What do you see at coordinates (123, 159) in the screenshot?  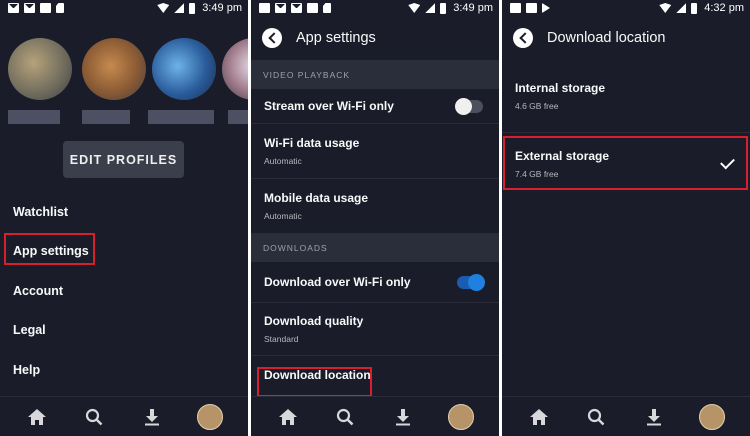 I see `edit-profiles-button: EDIT PROFILES` at bounding box center [123, 159].